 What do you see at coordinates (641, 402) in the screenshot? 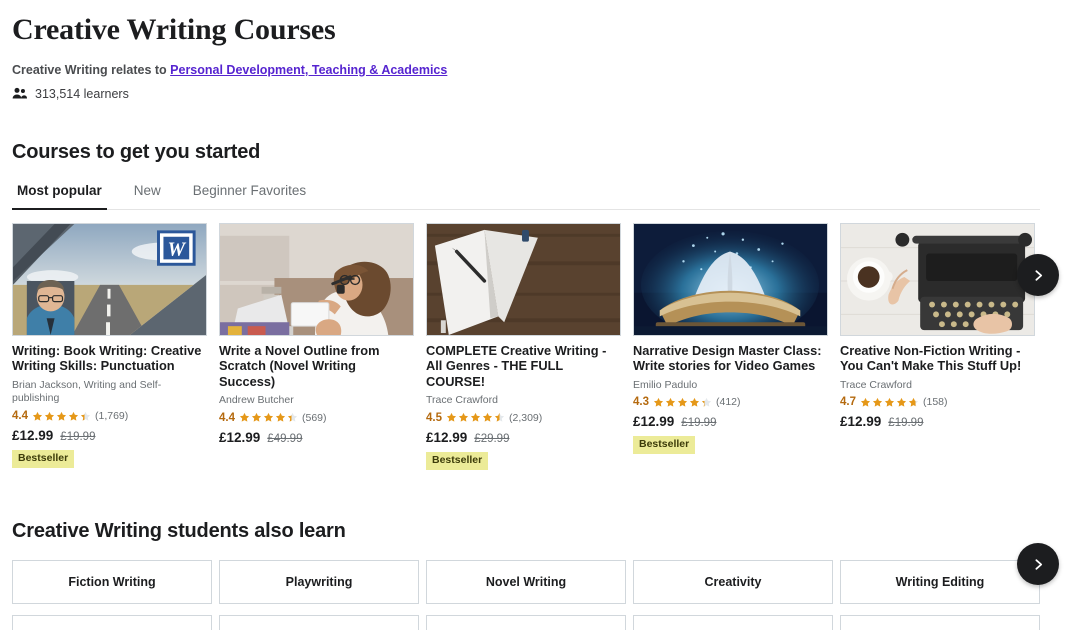
I see `rating-value: 4.3` at bounding box center [641, 402].